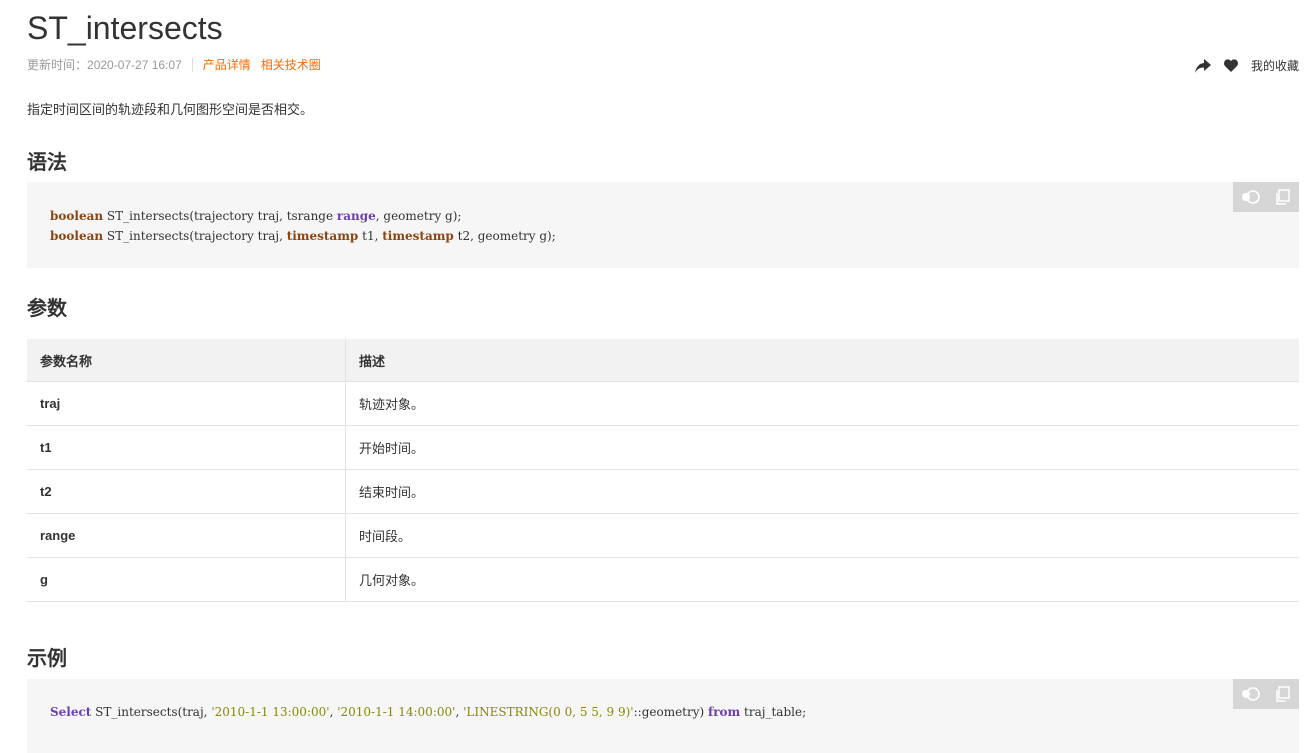 This screenshot has width=1307, height=753. What do you see at coordinates (1275, 65) in the screenshot?
I see `favorite-link: 我的收藏` at bounding box center [1275, 65].